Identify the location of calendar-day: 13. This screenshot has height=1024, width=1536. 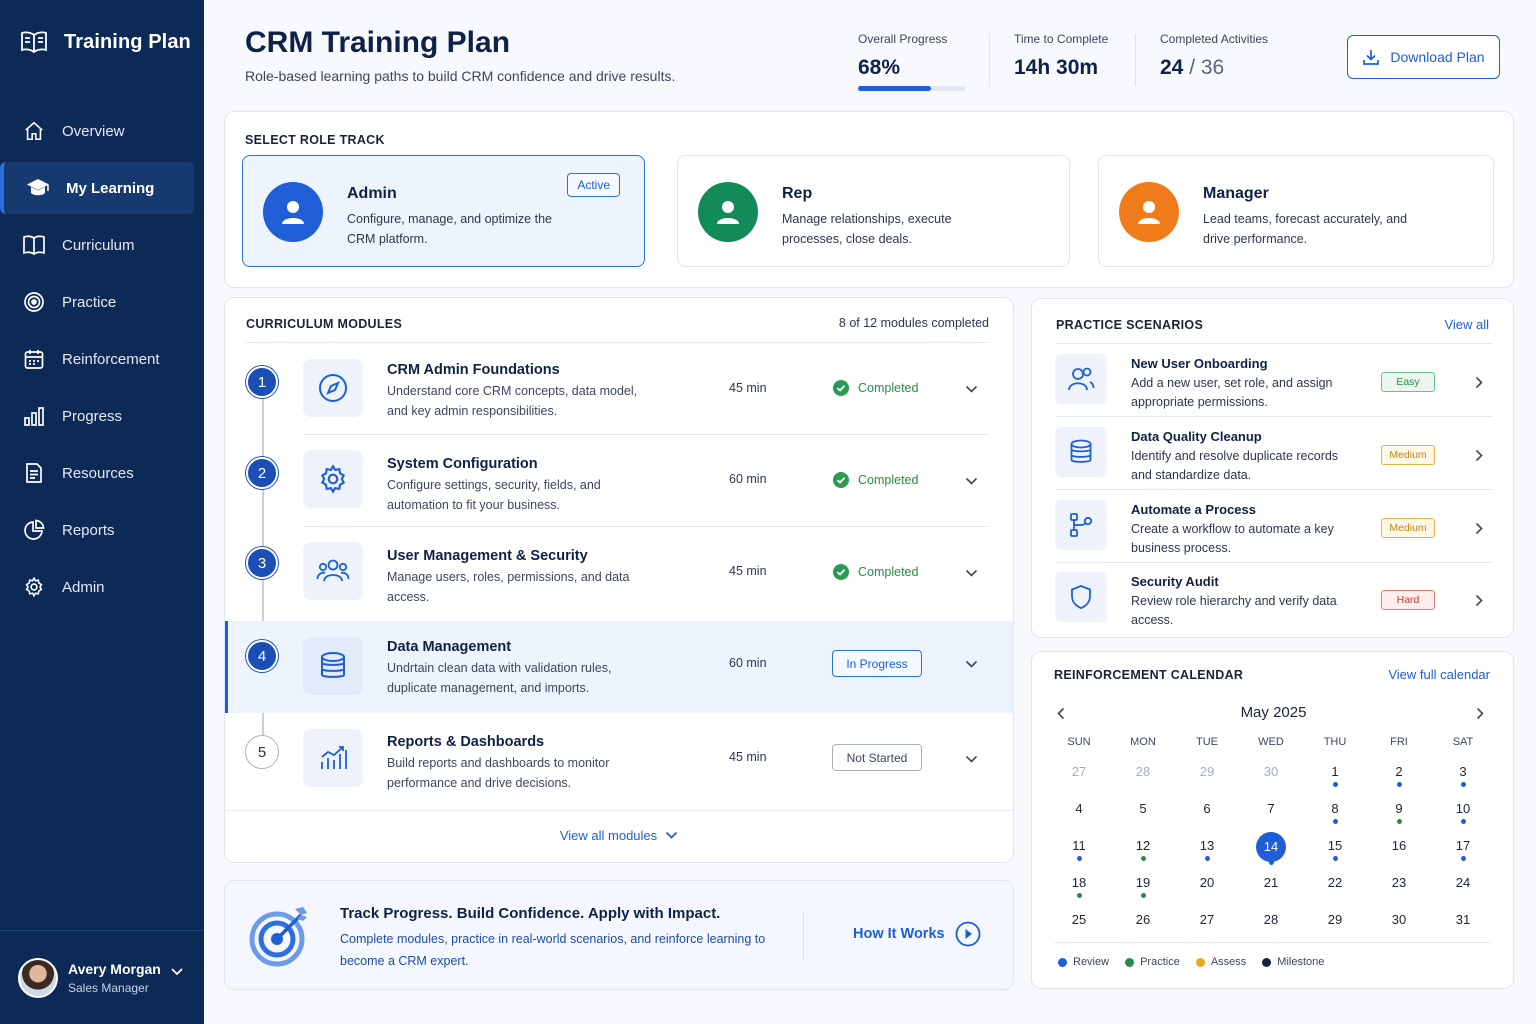
(1207, 852).